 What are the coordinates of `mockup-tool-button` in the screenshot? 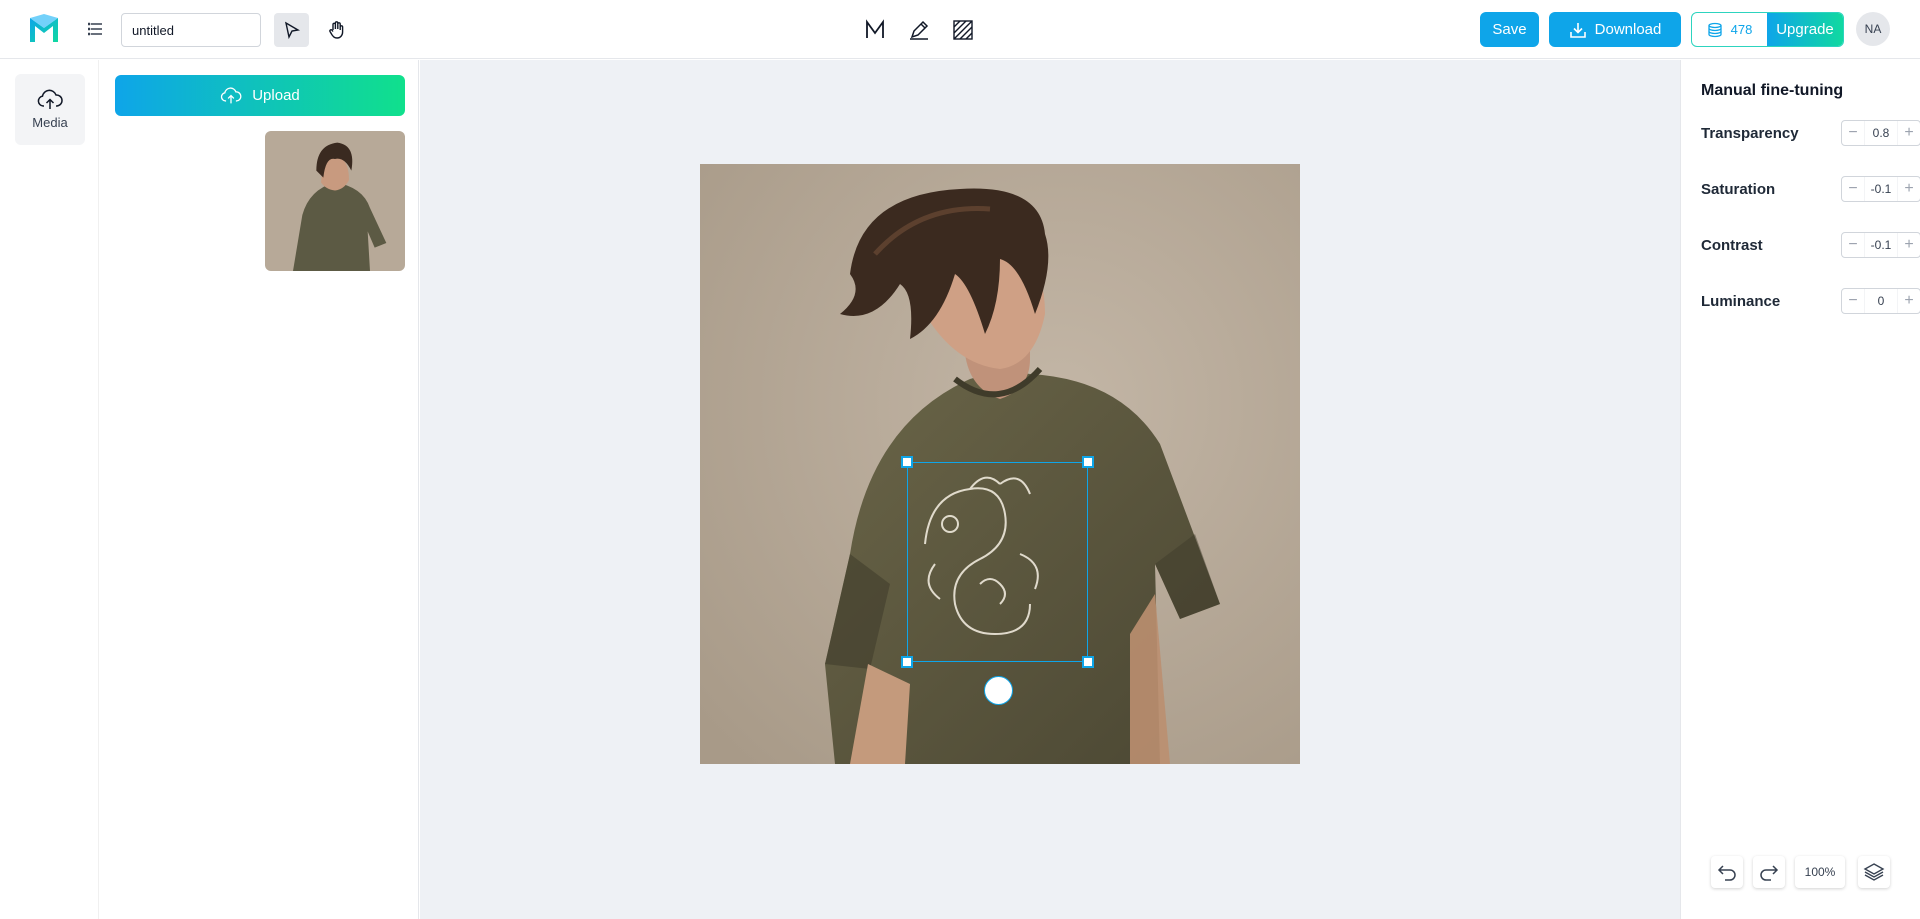 It's located at (875, 30).